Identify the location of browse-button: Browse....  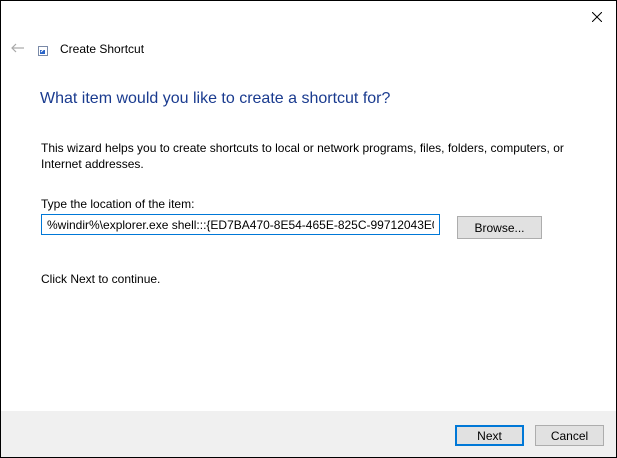
(499, 227).